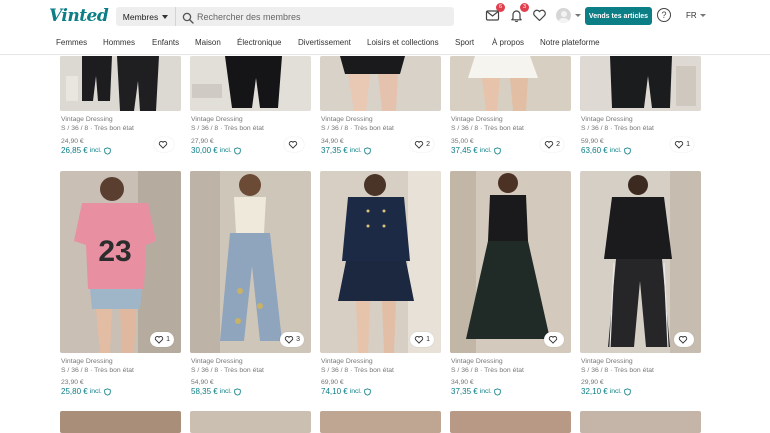  Describe the element at coordinates (165, 42) in the screenshot. I see `nav-item-enfants: Enfants` at that location.